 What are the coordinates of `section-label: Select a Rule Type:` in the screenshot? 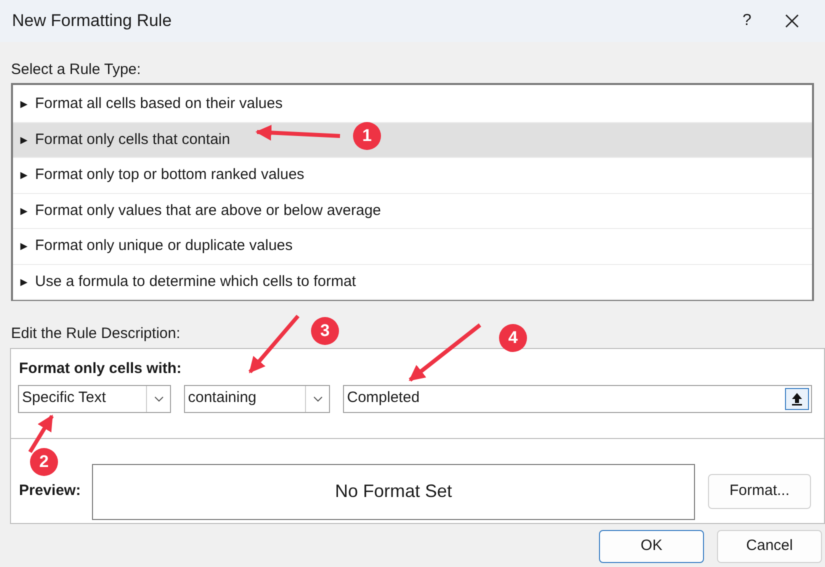 It's located at (76, 70).